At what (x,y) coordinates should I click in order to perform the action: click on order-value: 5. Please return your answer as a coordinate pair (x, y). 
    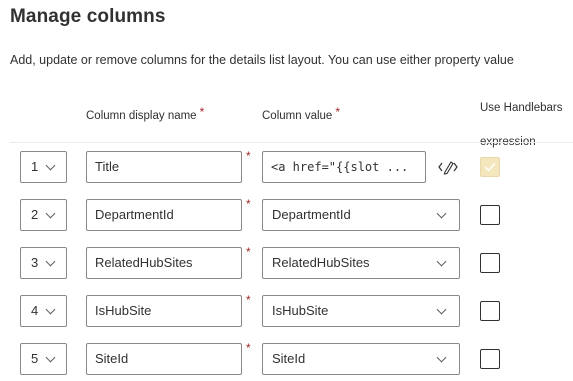
    Looking at the image, I should click on (35, 358).